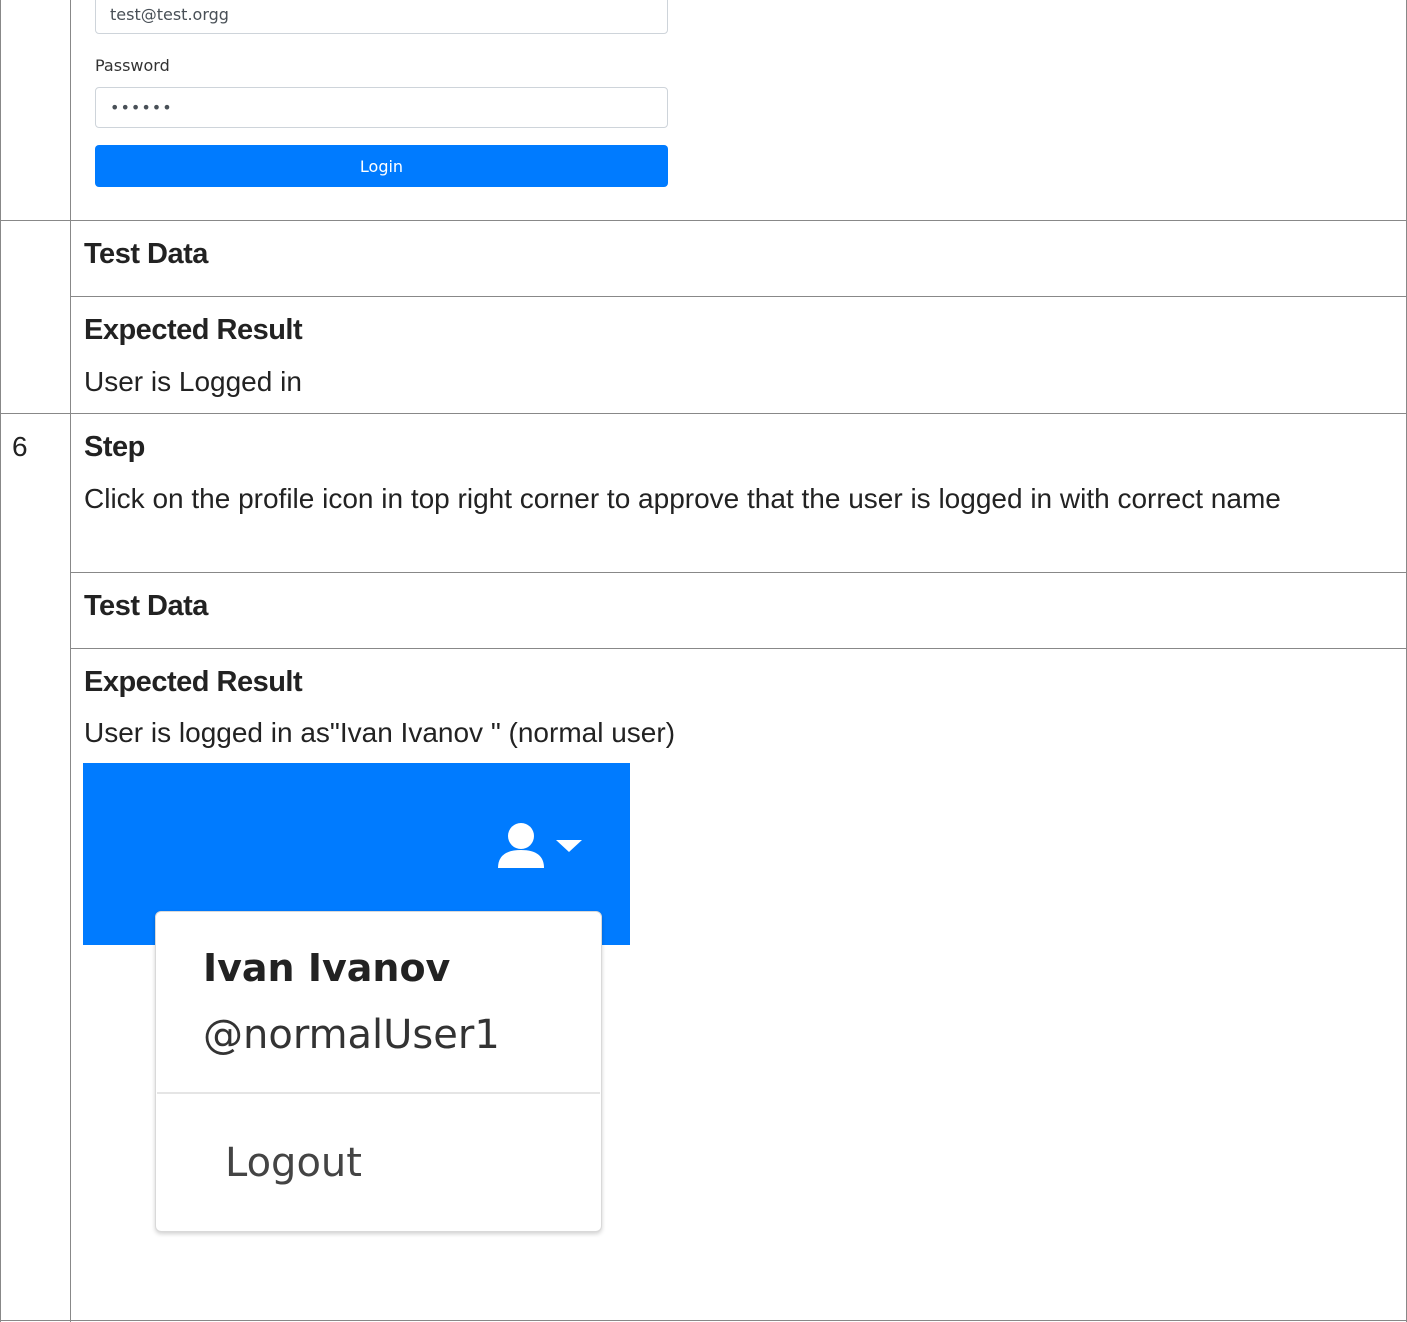 The width and height of the screenshot is (1407, 1322). What do you see at coordinates (293, 1163) in the screenshot?
I see `logout-menu-item: Logout` at bounding box center [293, 1163].